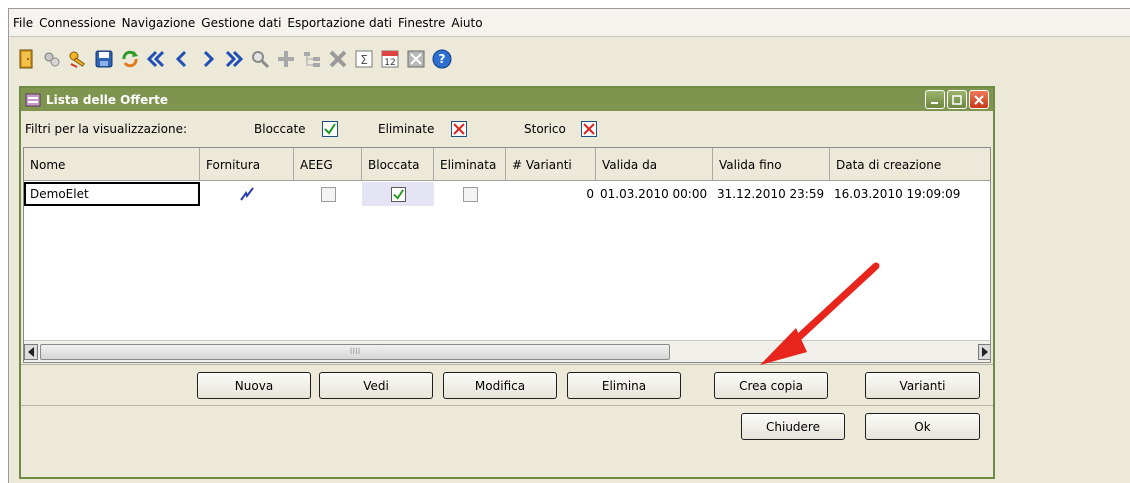 The width and height of the screenshot is (1130, 483). Describe the element at coordinates (182, 59) in the screenshot. I see `previous-record-icon` at that location.